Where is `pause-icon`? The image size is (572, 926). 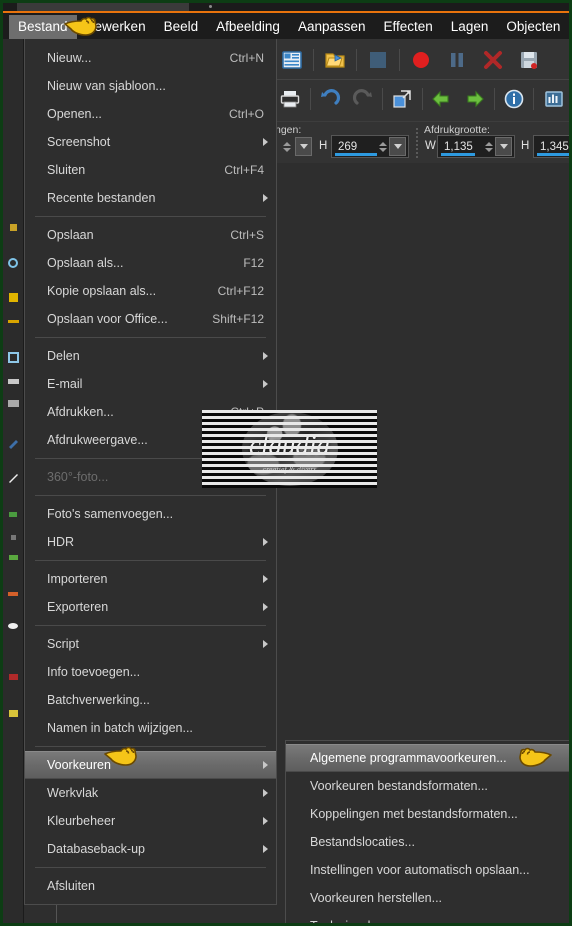
pause-icon is located at coordinates (457, 60).